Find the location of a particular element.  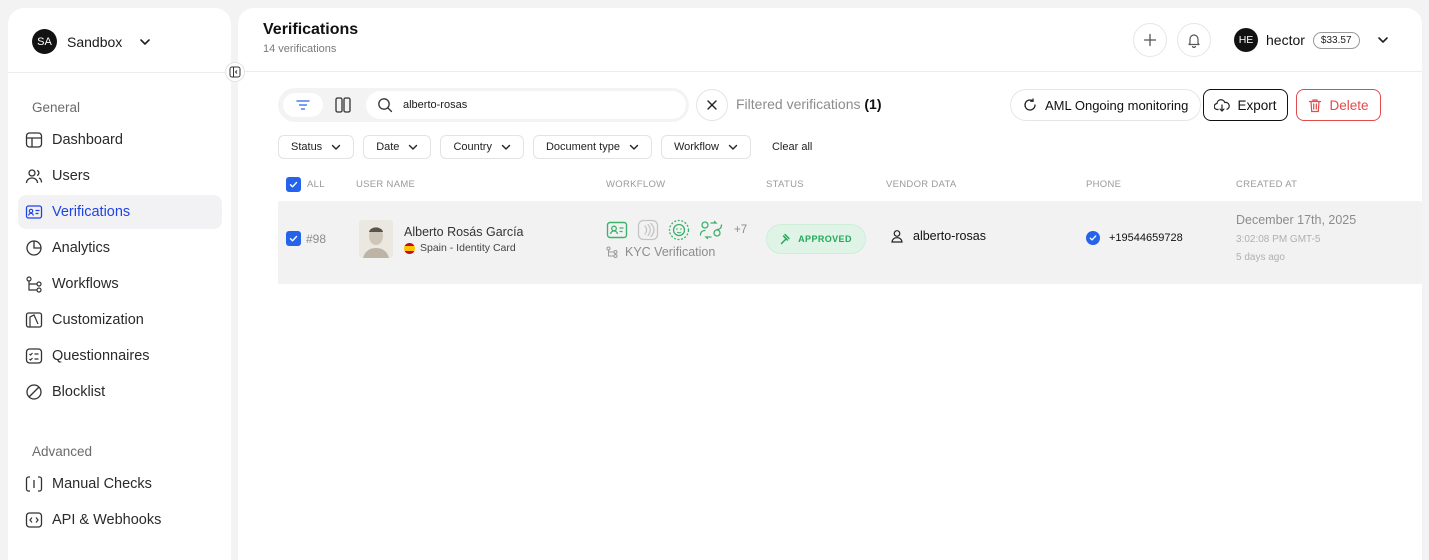

document-label: Spain - Identity Card is located at coordinates (468, 248).